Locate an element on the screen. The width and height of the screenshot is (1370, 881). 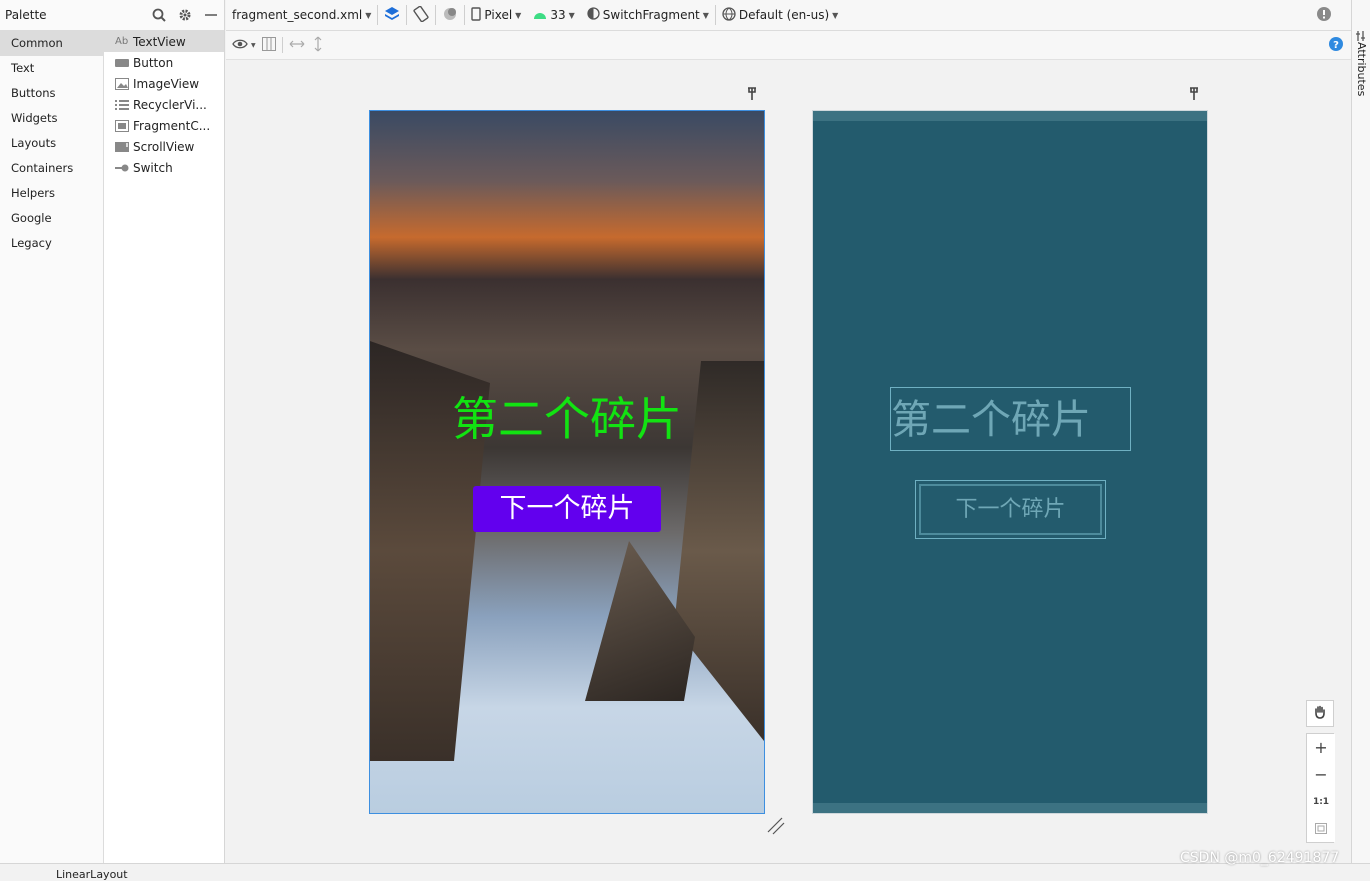
widget-scrollview: ScrollView is located at coordinates (164, 146).